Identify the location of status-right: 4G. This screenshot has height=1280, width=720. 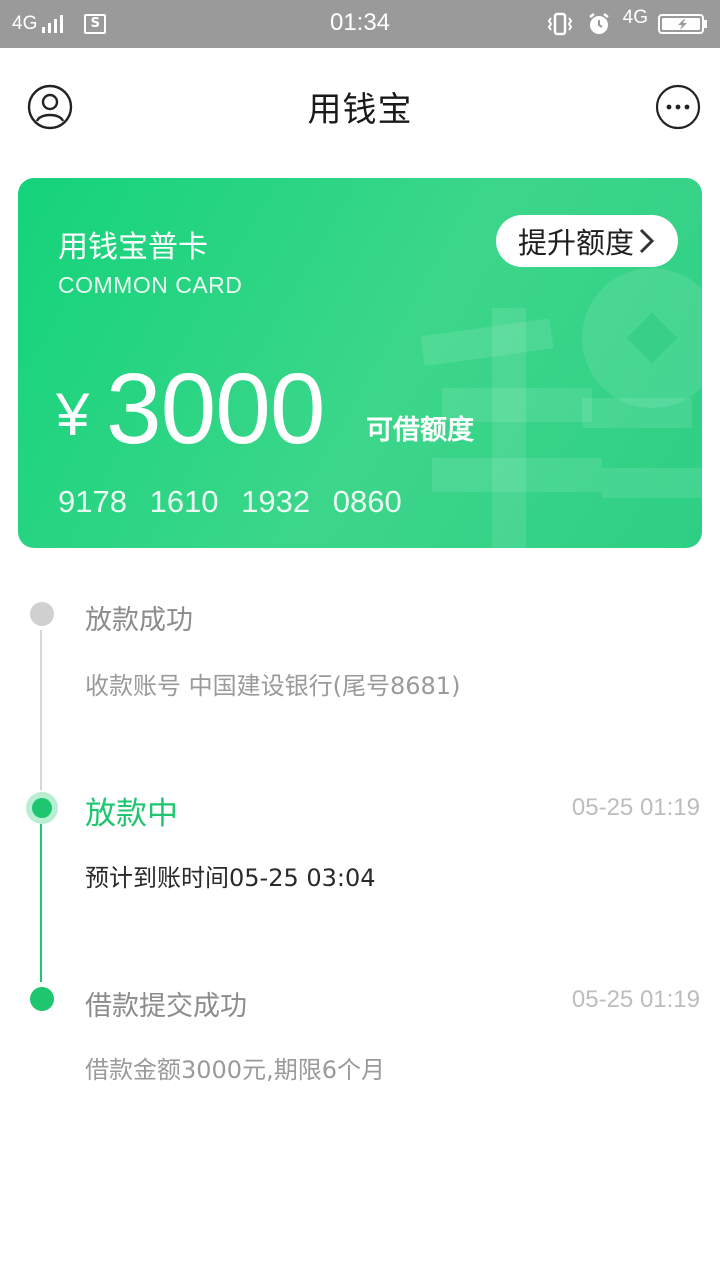
(627, 24).